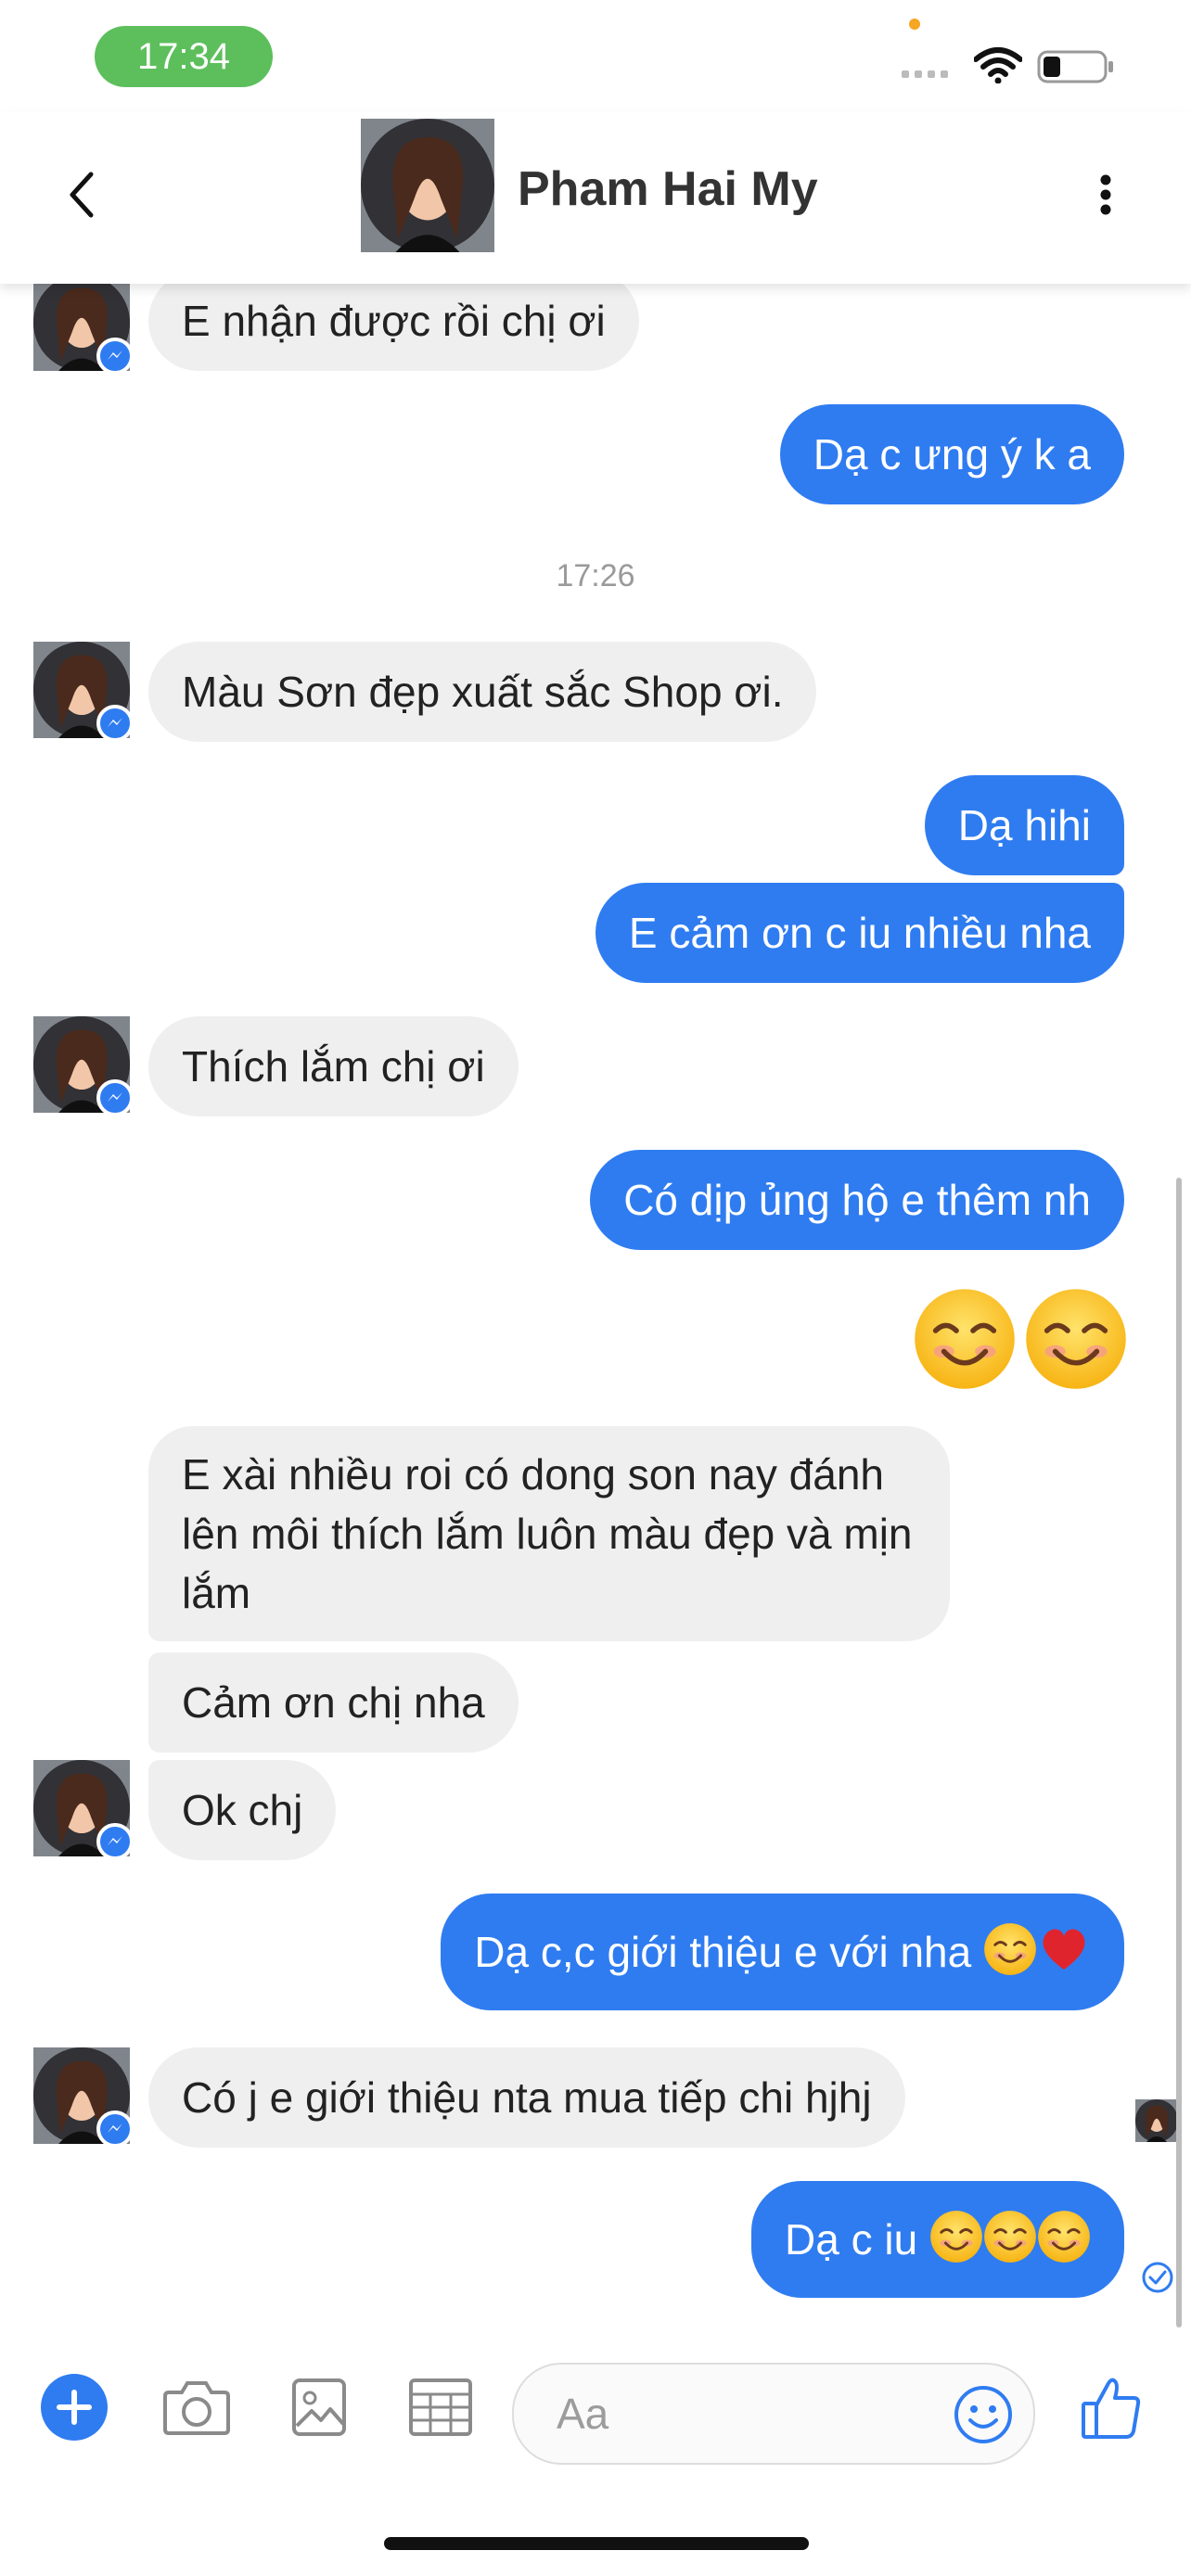 Image resolution: width=1191 pixels, height=2576 pixels. Describe the element at coordinates (595, 55) in the screenshot. I see `status-bar: 17:34` at that location.